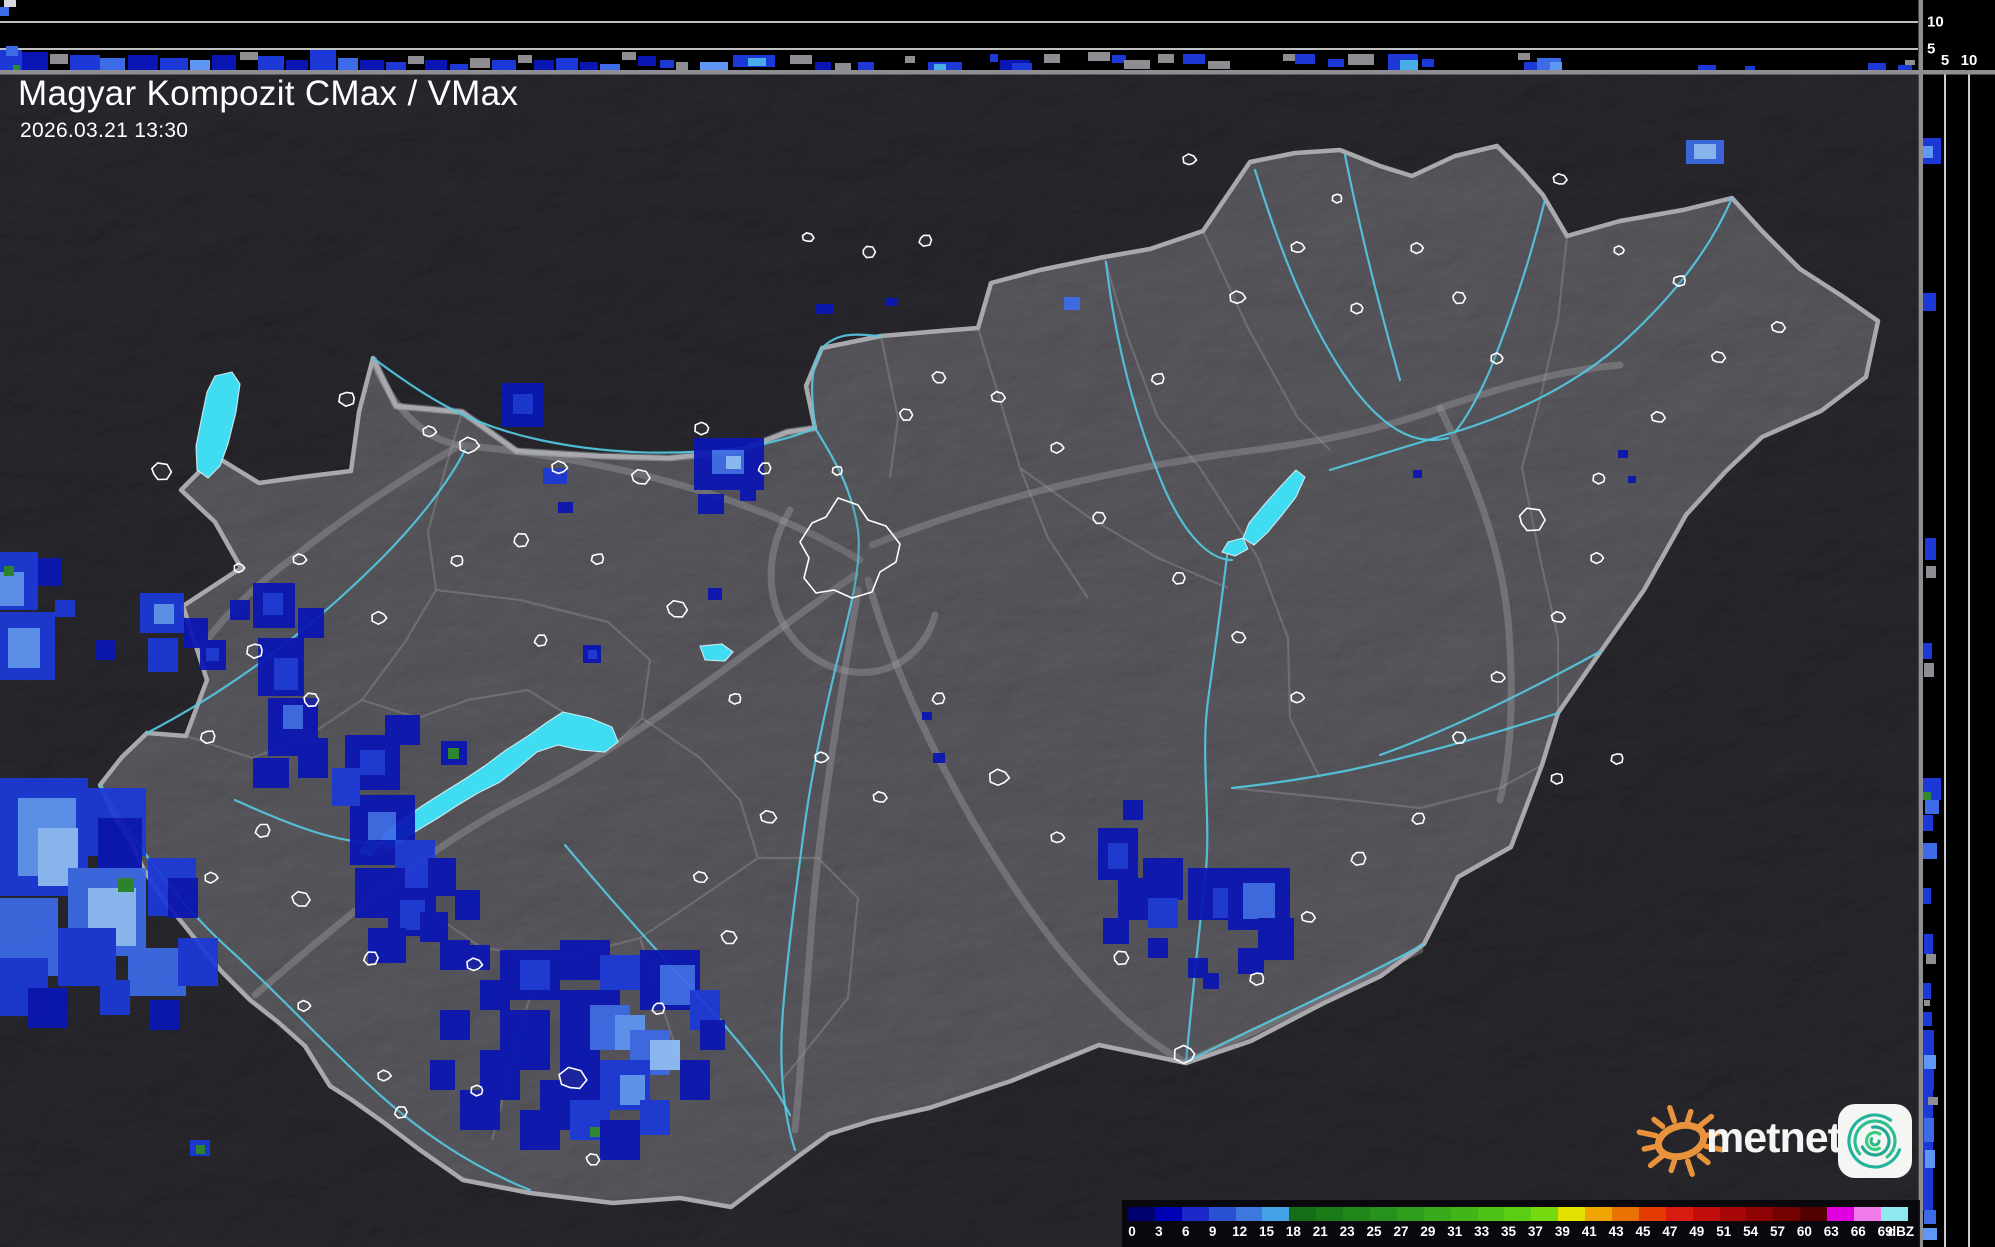 Image resolution: width=1995 pixels, height=1247 pixels. Describe the element at coordinates (1831, 1231) in the screenshot. I see `colorbar-tick-label: 63` at that location.